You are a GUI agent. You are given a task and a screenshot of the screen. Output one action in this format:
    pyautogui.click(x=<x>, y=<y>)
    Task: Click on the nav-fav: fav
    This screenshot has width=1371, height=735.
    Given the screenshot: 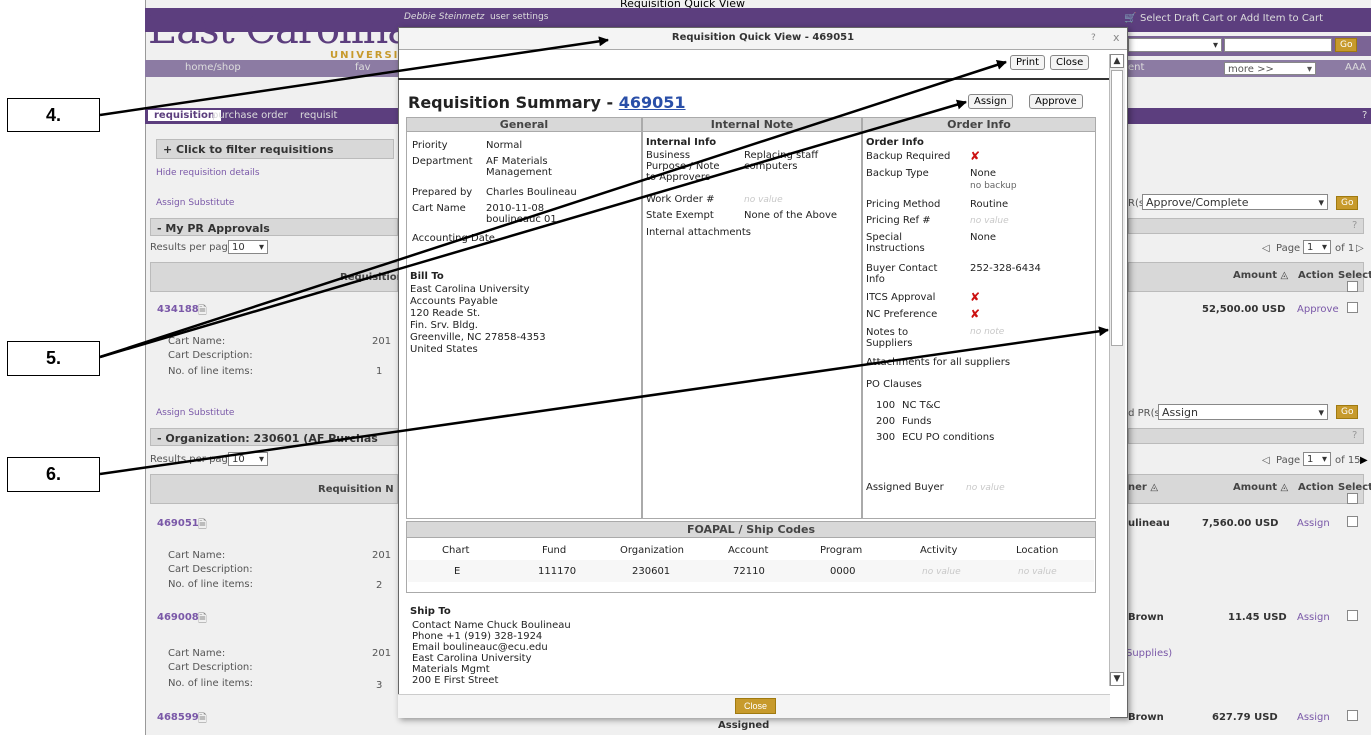 What is the action you would take?
    pyautogui.click(x=363, y=67)
    